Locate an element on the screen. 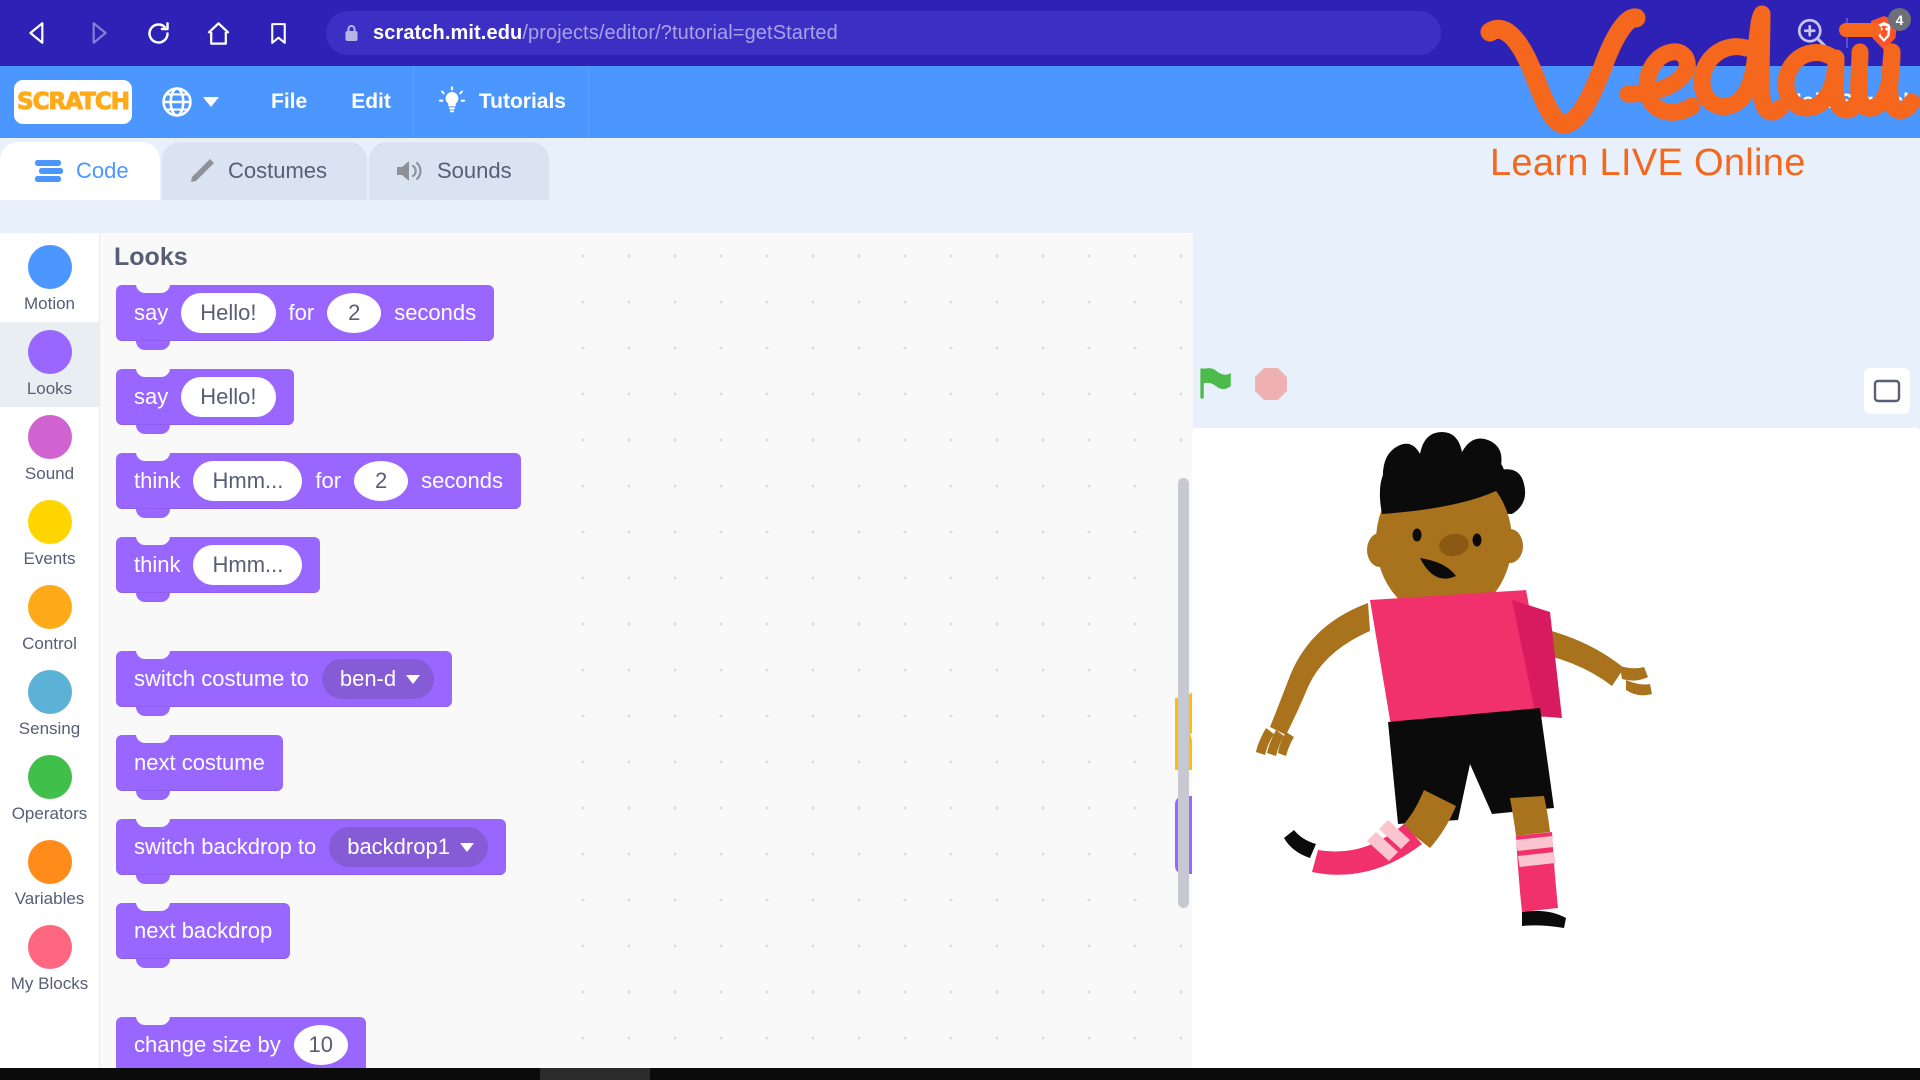 This screenshot has width=1920, height=1080. category-looks-dot is located at coordinates (49, 352).